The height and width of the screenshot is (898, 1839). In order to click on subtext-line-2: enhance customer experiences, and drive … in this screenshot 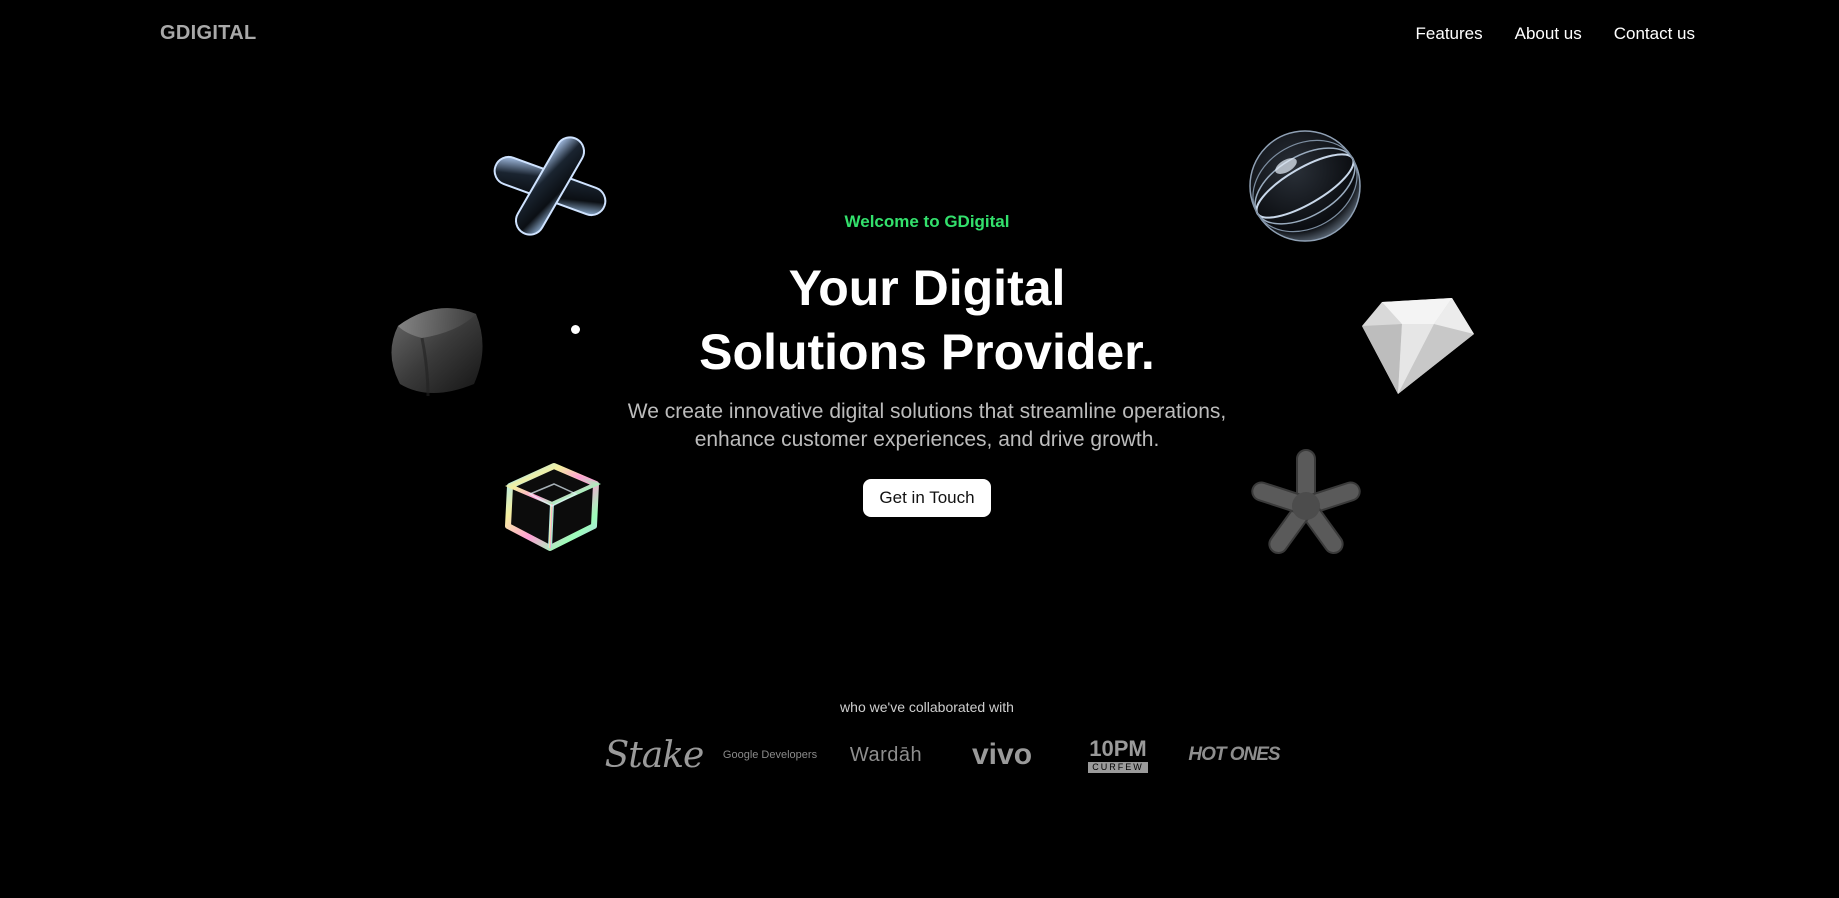, I will do `click(927, 439)`.